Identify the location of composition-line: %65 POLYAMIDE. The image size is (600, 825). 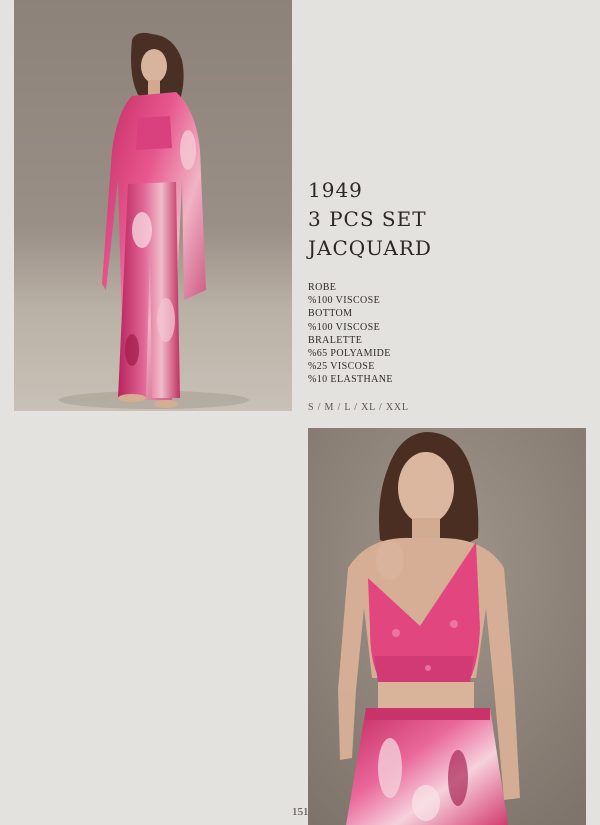
(349, 354).